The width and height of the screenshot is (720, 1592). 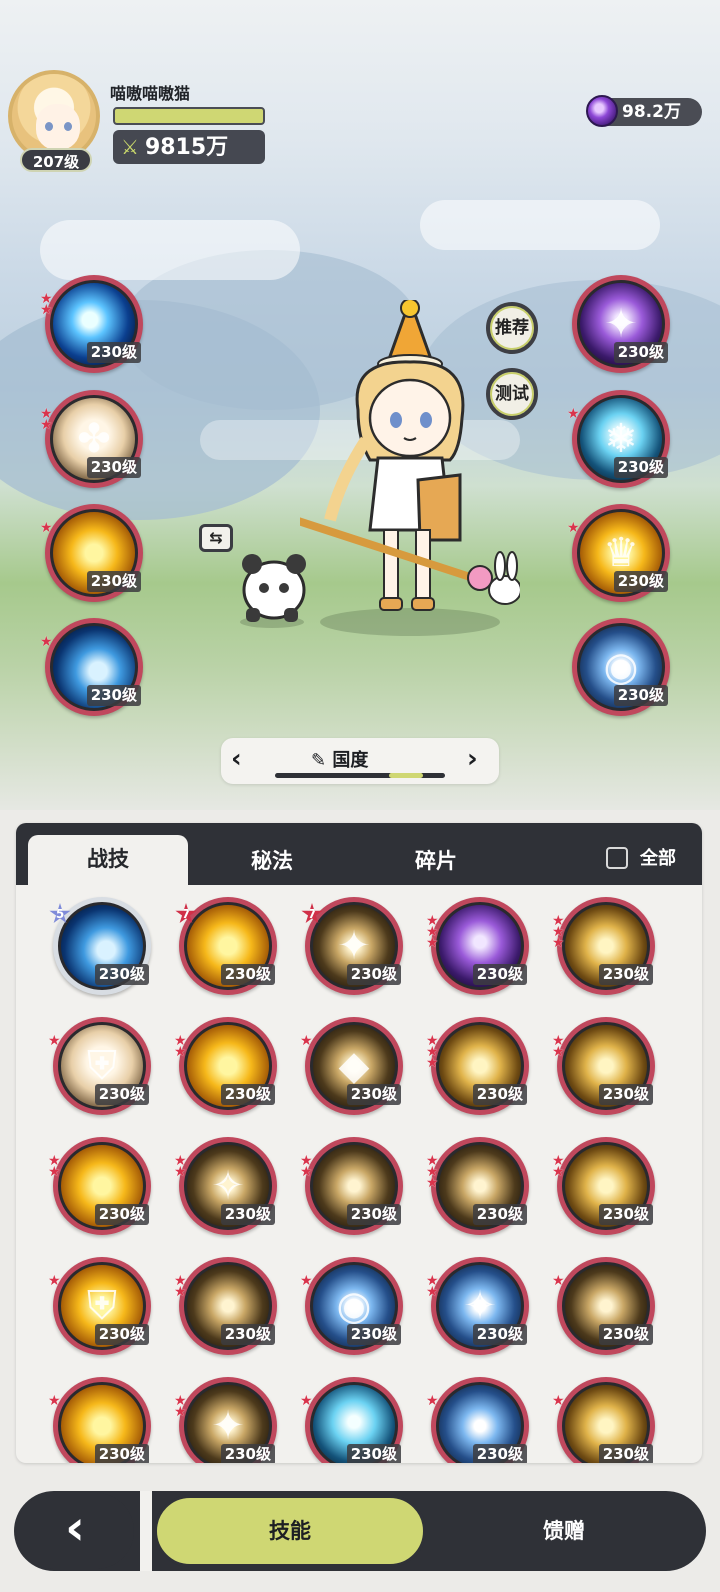 I want to click on nav-gift-tab: 馈赠, so click(x=564, y=1531).